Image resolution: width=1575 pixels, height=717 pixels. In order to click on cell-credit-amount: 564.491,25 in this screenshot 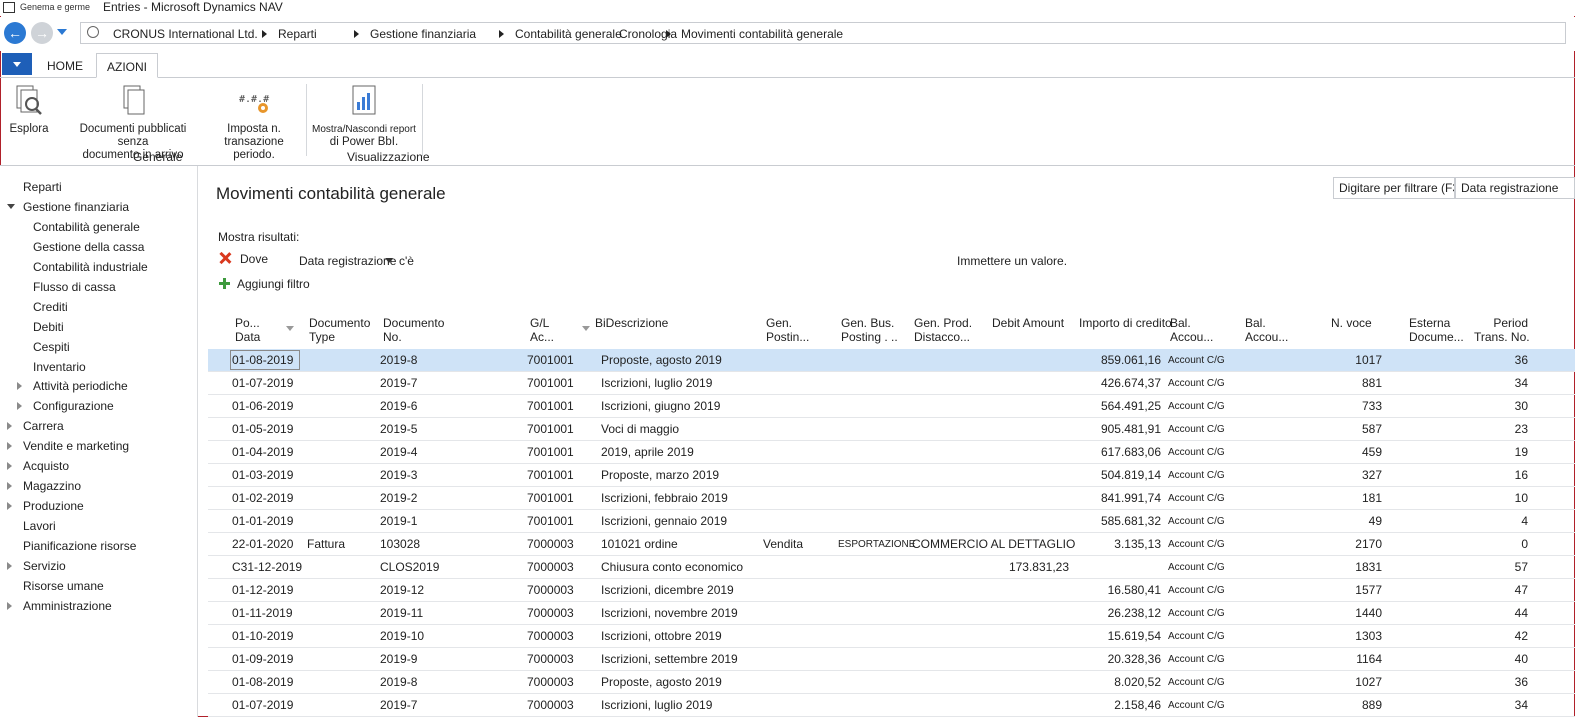, I will do `click(1116, 406)`.